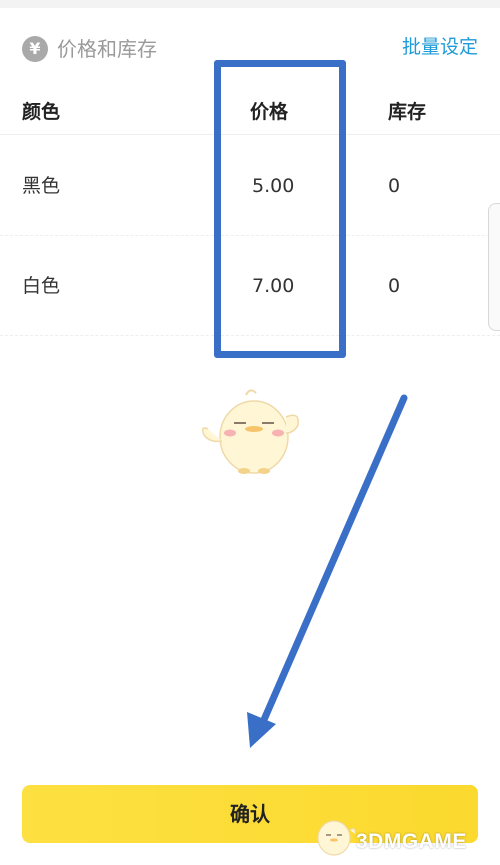 Image resolution: width=500 pixels, height=865 pixels. Describe the element at coordinates (440, 47) in the screenshot. I see `batch-set-link: 批量设定` at that location.